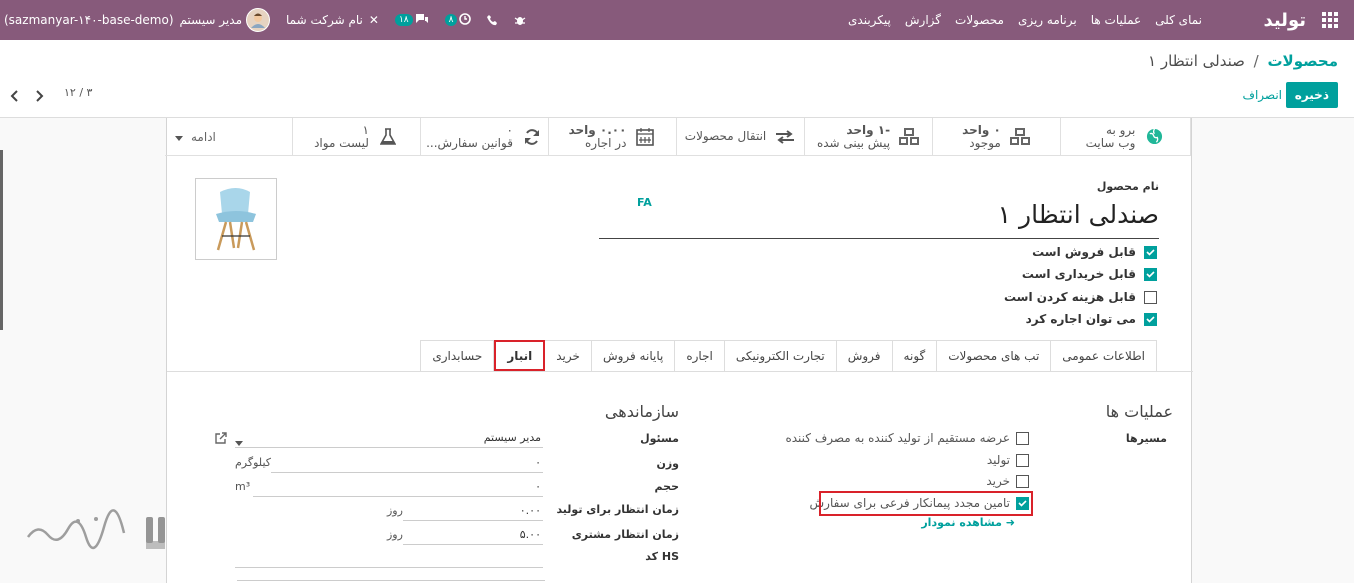  Describe the element at coordinates (365, 129) in the screenshot. I see `bom-value: ۱` at that location.